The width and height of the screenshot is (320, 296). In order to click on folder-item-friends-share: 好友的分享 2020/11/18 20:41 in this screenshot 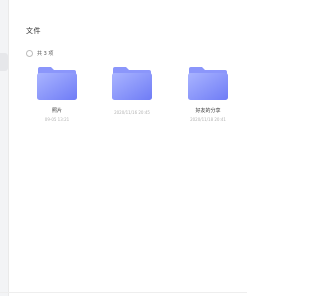, I will do `click(208, 98)`.